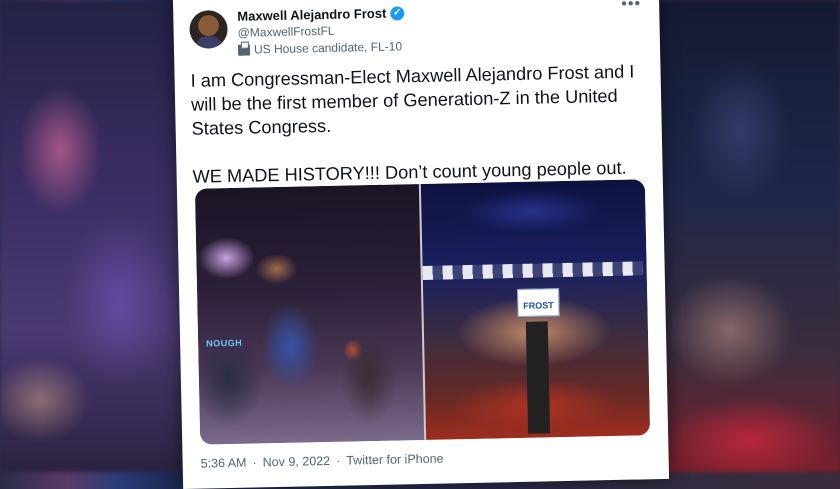  I want to click on account-label: US House candidate, FL-10, so click(320, 48).